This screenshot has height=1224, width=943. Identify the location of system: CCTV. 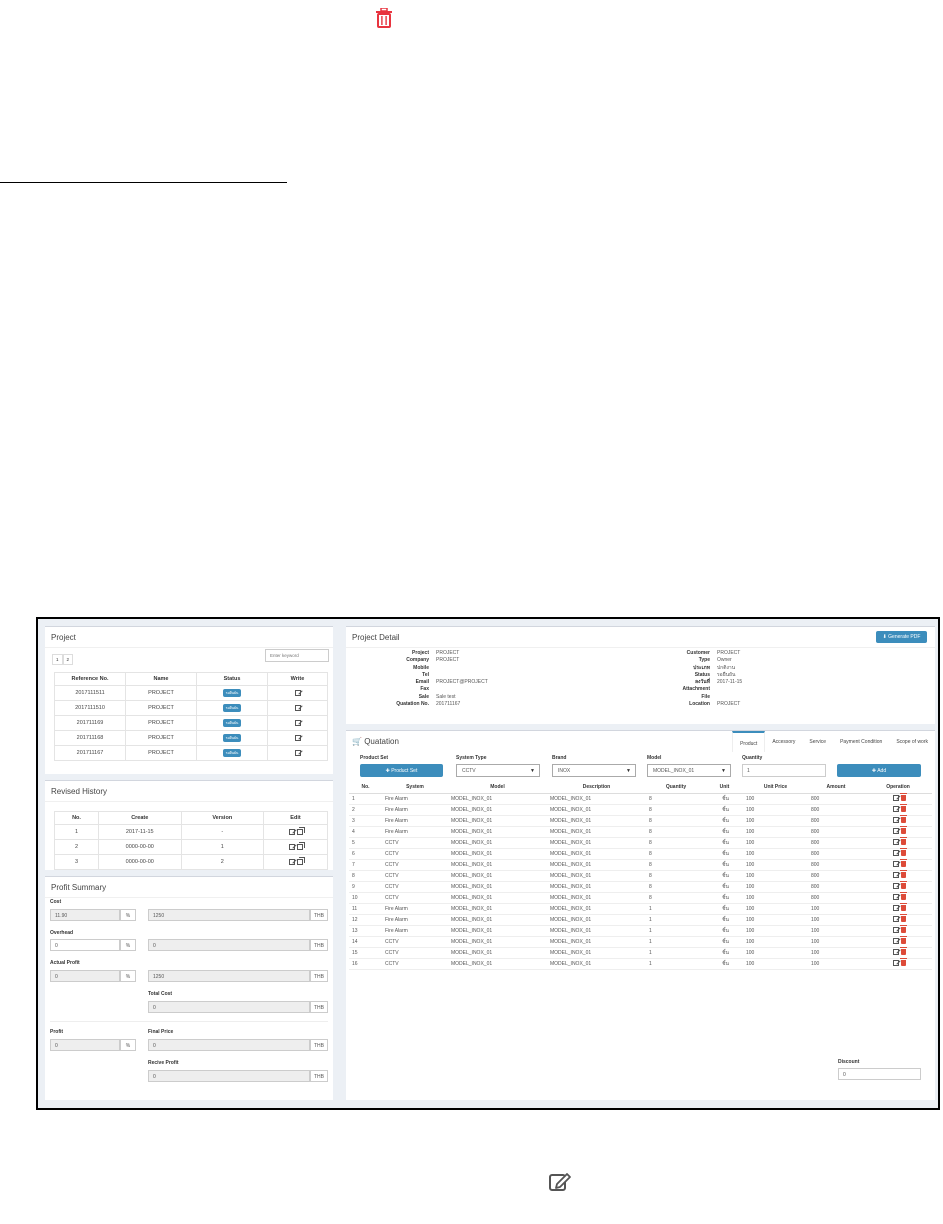
(415, 865).